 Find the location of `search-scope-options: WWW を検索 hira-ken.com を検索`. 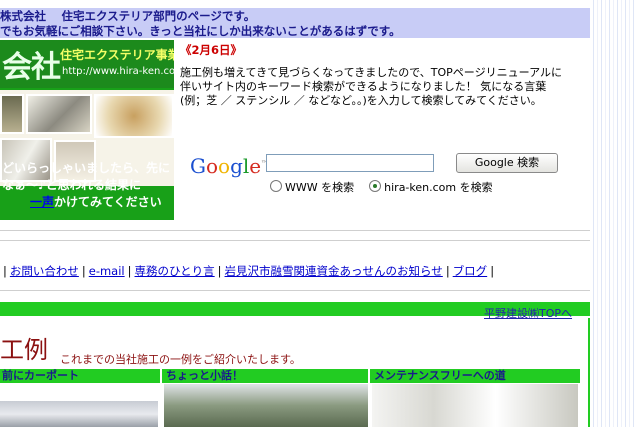

search-scope-options: WWW を検索 hira-ken.com を検索 is located at coordinates (381, 187).